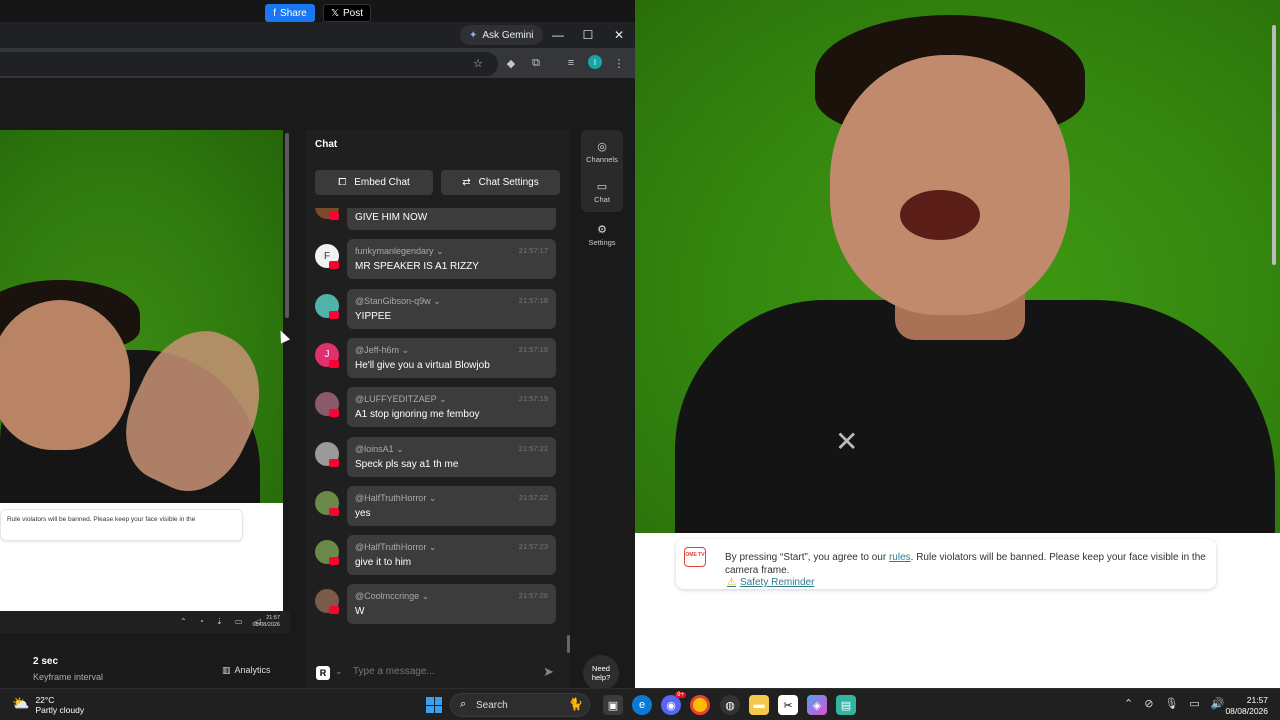 This screenshot has height=720, width=1280. Describe the element at coordinates (500, 182) in the screenshot. I see `chat-settings-button: ⇄ Chat Settings` at that location.